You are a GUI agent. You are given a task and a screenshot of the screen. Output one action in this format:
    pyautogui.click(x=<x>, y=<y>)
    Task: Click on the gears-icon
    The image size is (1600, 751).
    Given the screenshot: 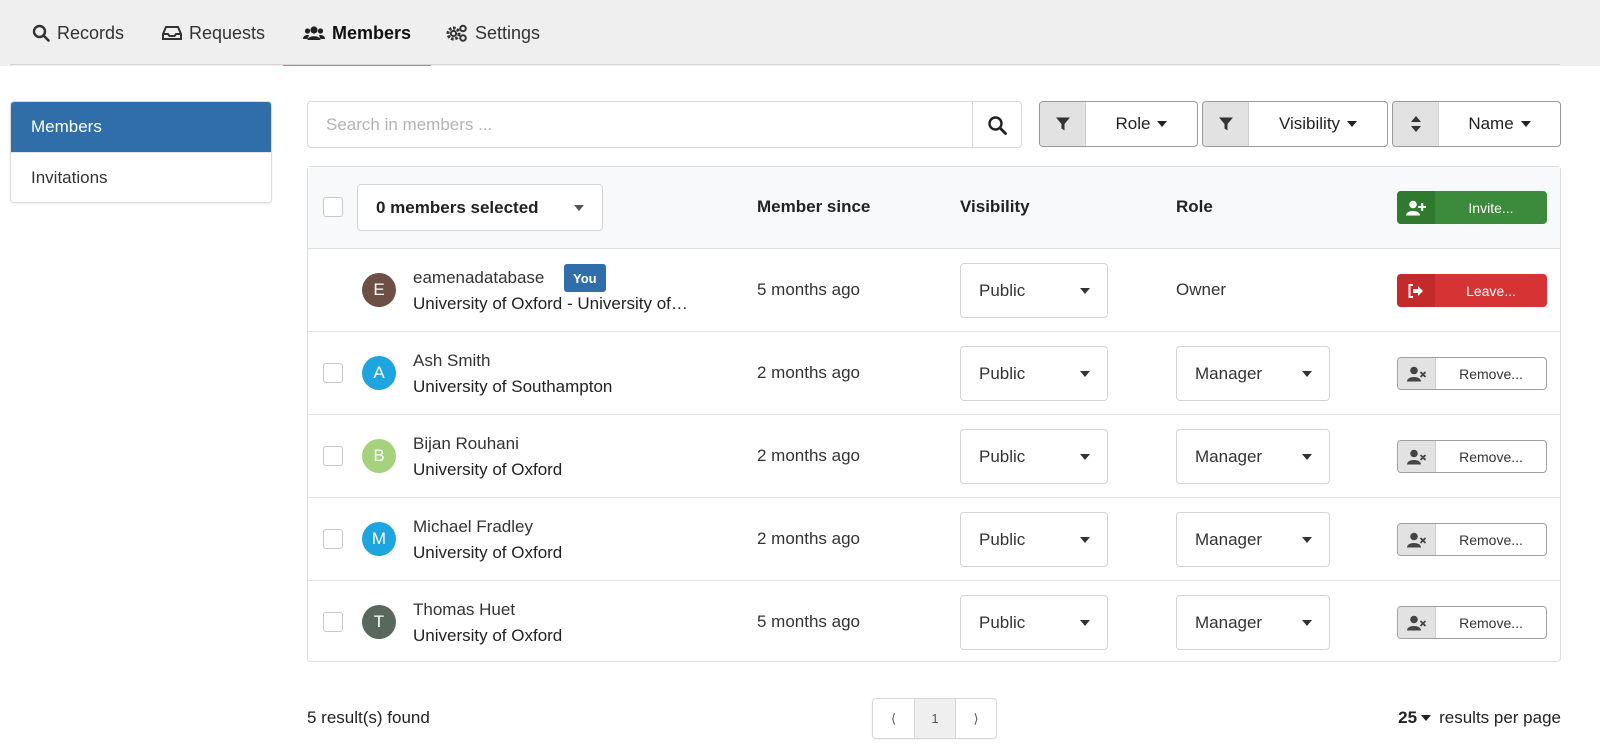 What is the action you would take?
    pyautogui.click(x=456, y=33)
    